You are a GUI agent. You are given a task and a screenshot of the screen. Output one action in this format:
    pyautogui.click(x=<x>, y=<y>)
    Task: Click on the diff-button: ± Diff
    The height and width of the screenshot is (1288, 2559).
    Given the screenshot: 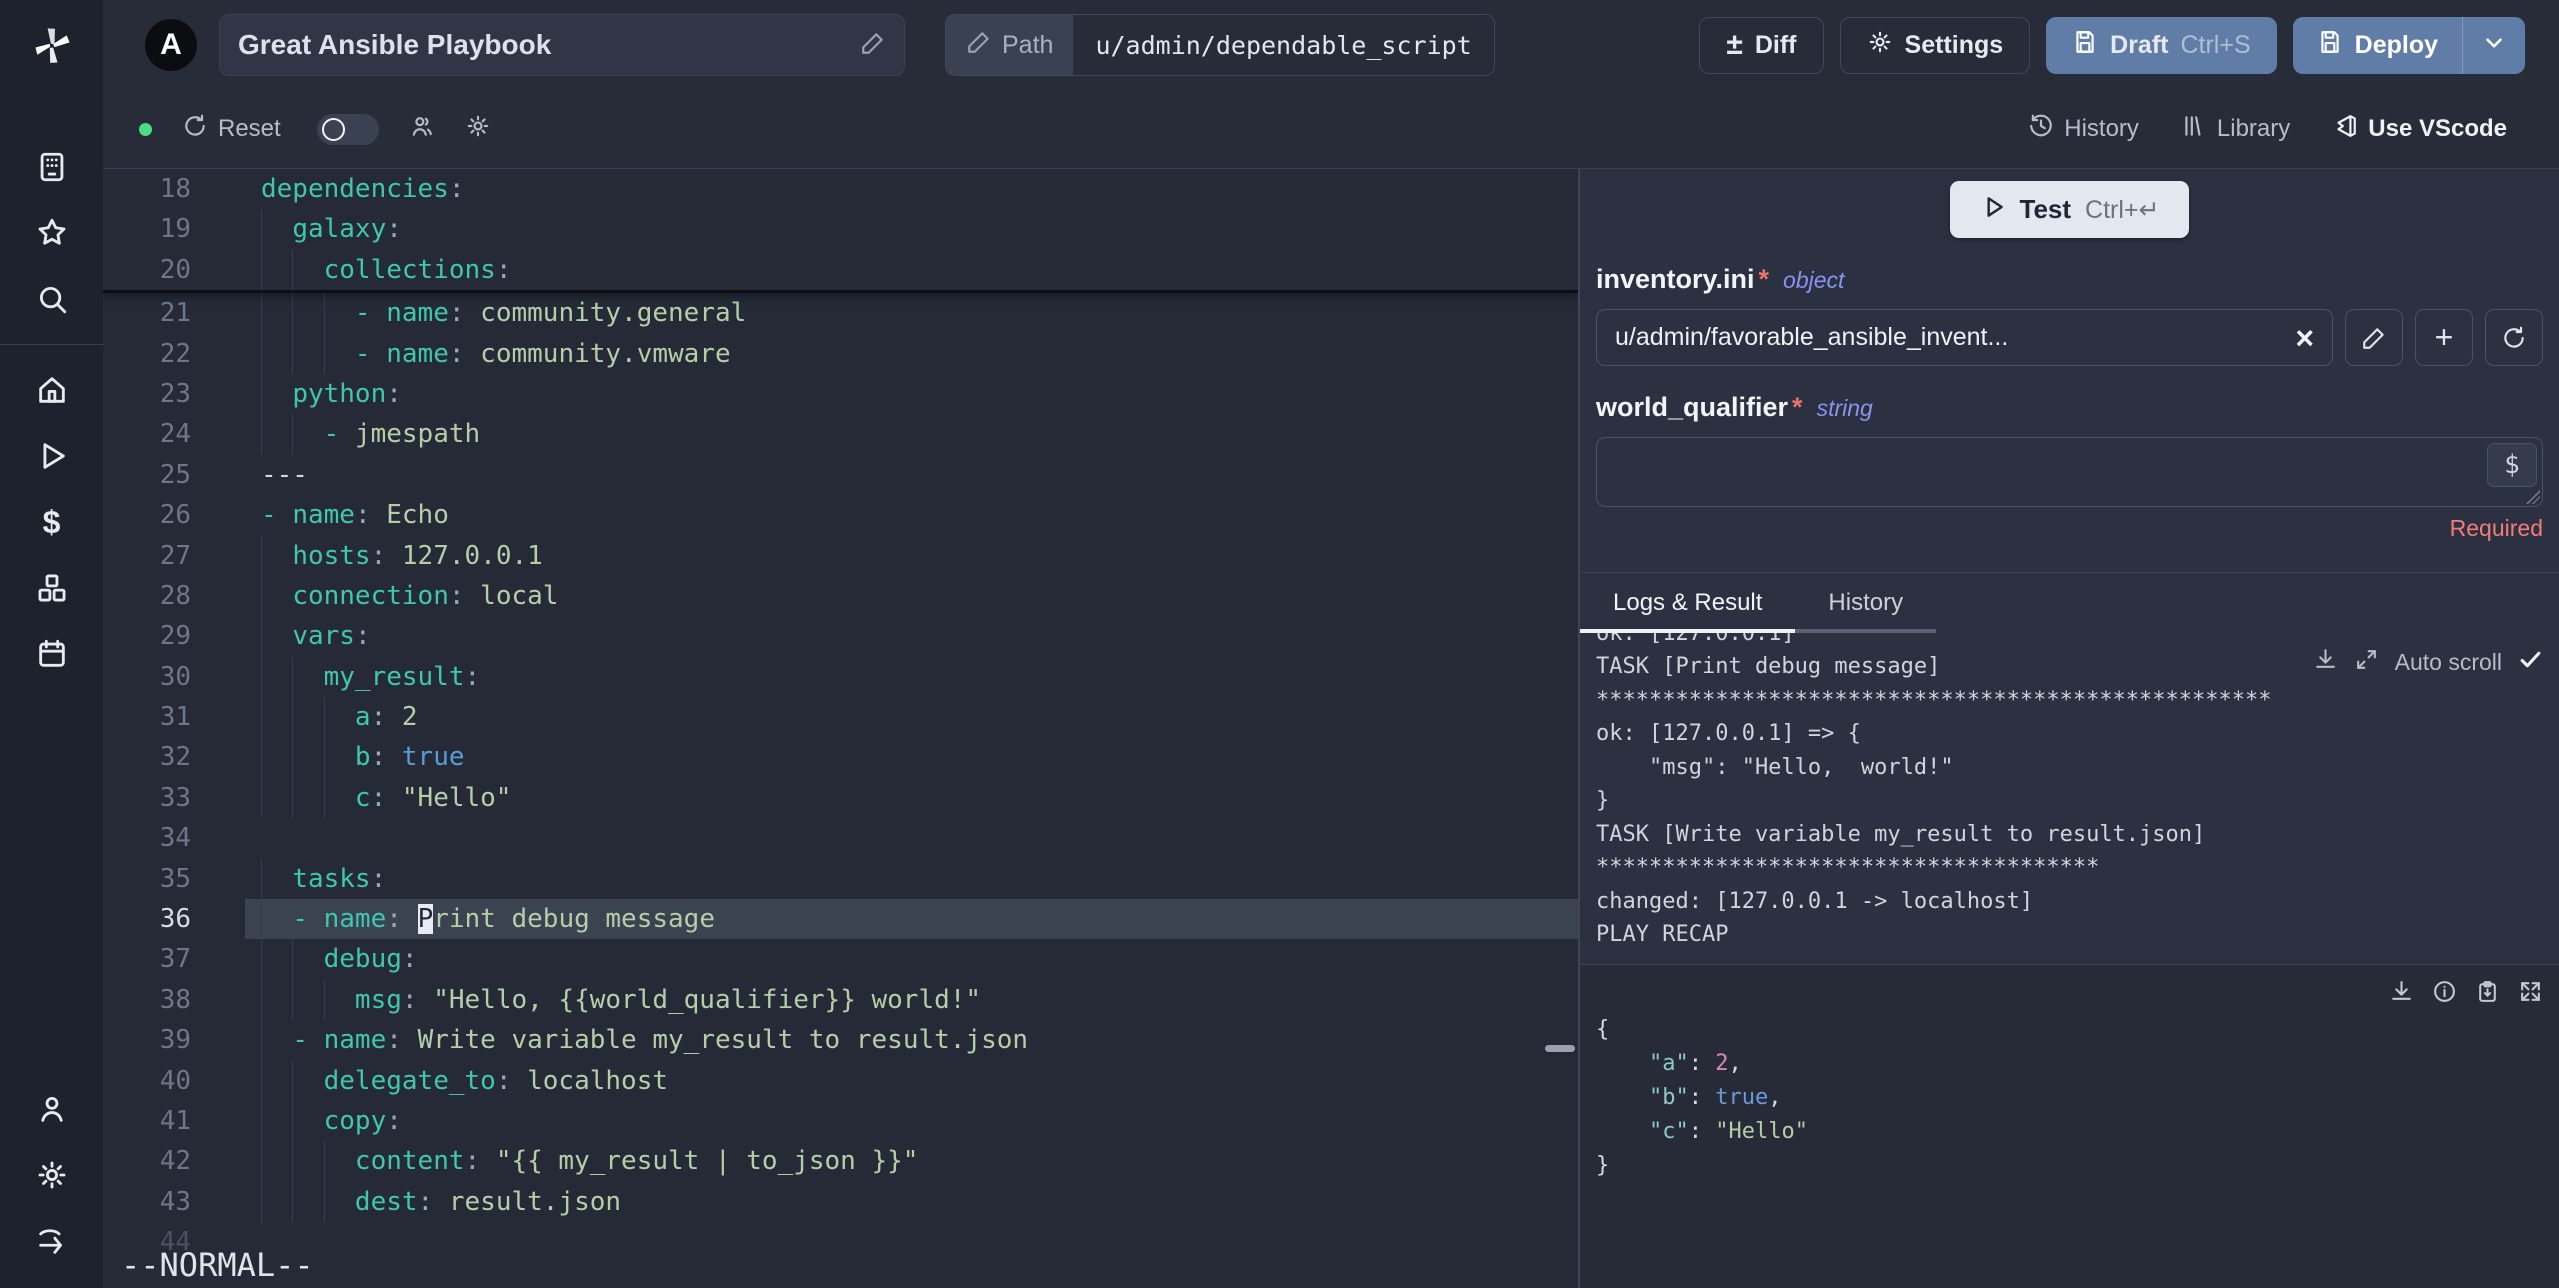 What is the action you would take?
    pyautogui.click(x=1761, y=45)
    